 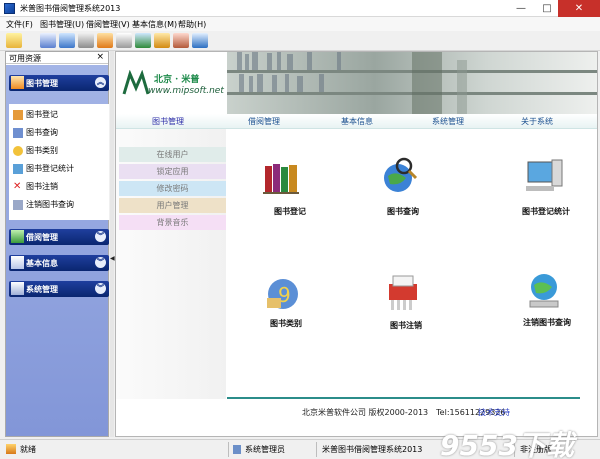 What do you see at coordinates (57, 58) in the screenshot?
I see `panel-header: 可用资源 ×` at bounding box center [57, 58].